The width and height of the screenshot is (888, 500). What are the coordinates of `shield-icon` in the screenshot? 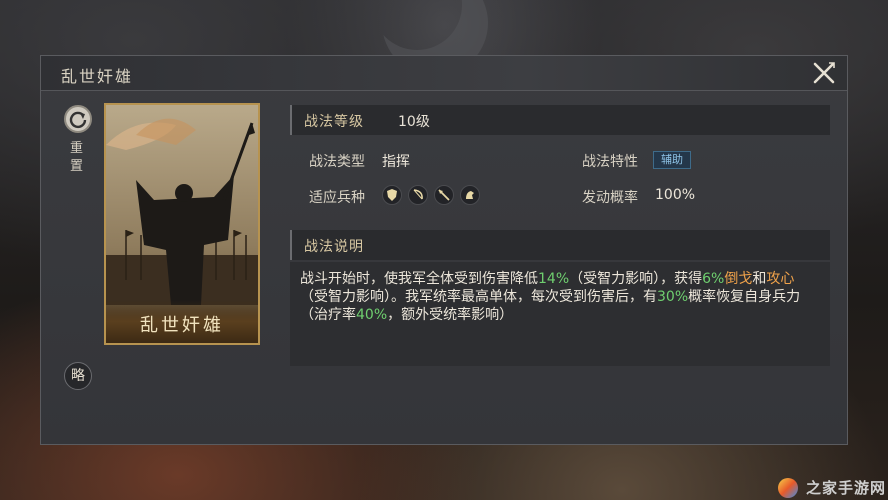 It's located at (392, 195).